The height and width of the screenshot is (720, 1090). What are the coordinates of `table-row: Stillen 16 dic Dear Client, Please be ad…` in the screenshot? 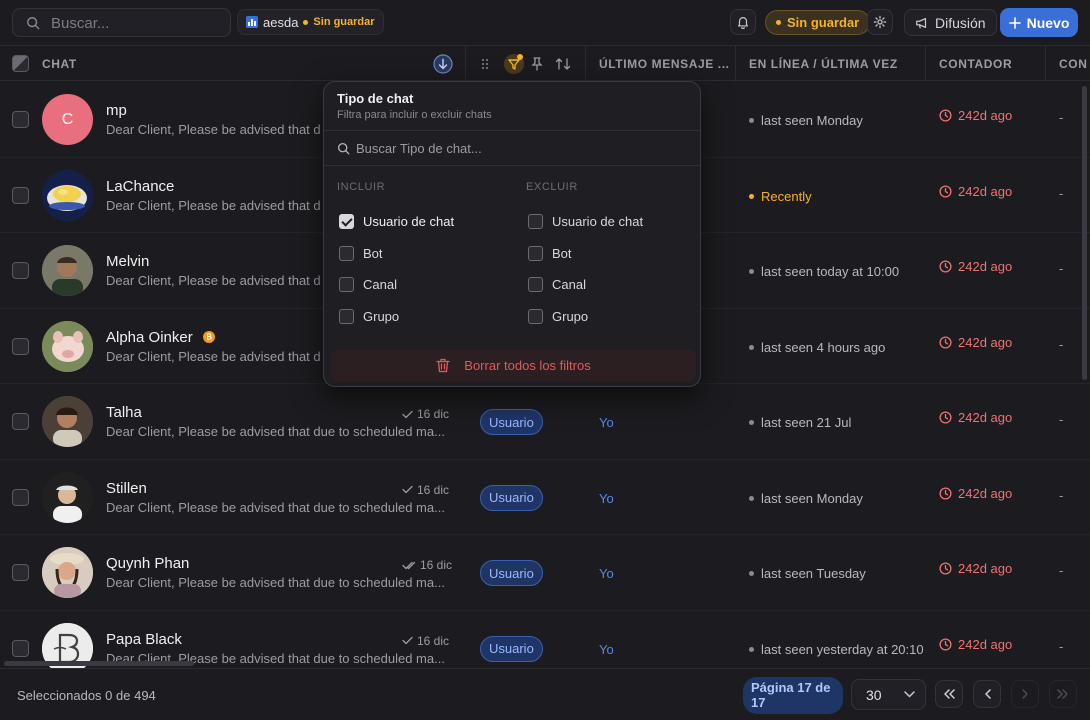 It's located at (545, 497).